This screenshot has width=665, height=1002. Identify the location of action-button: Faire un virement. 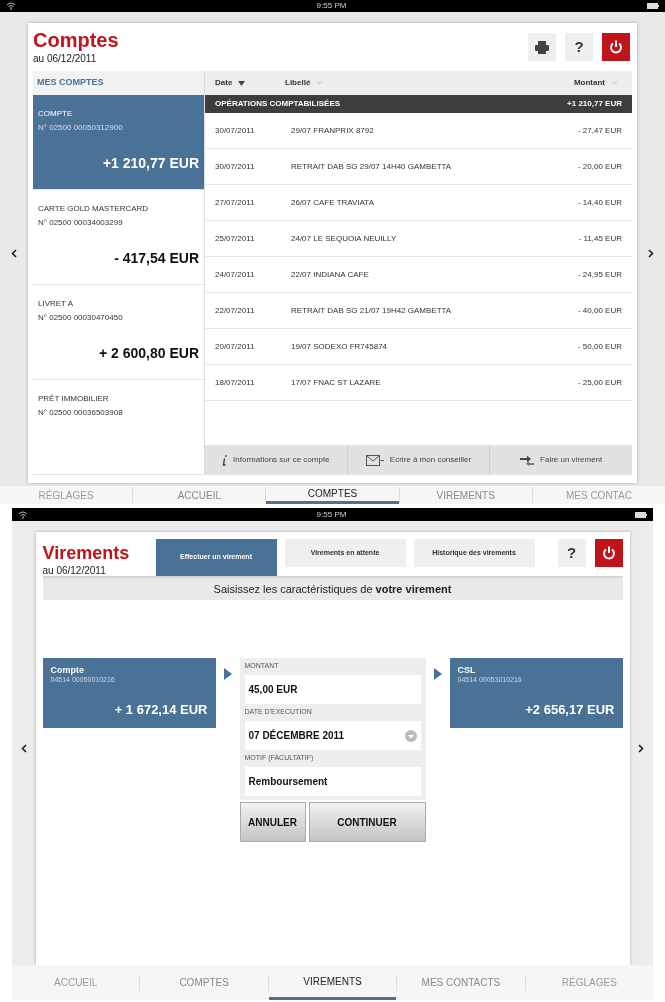
(560, 460).